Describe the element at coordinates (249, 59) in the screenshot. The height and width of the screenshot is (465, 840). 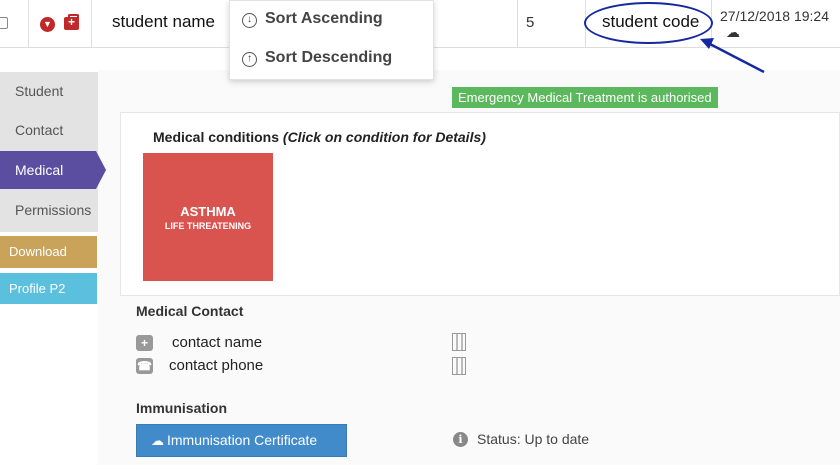
I see `arrow-up-circle-icon: ↑` at that location.